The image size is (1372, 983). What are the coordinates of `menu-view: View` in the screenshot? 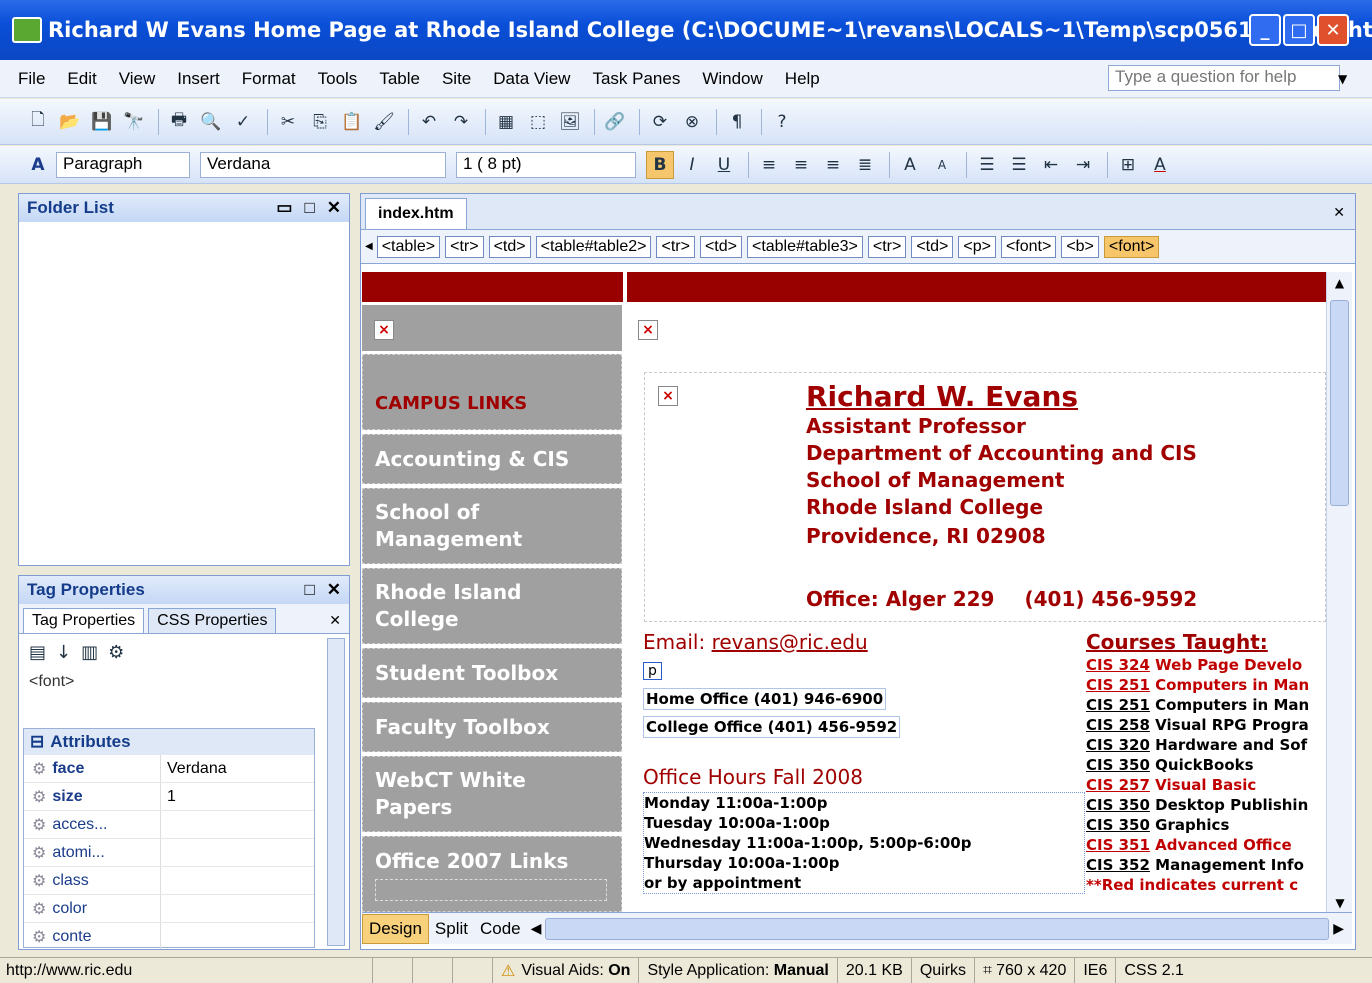 It's located at (137, 79).